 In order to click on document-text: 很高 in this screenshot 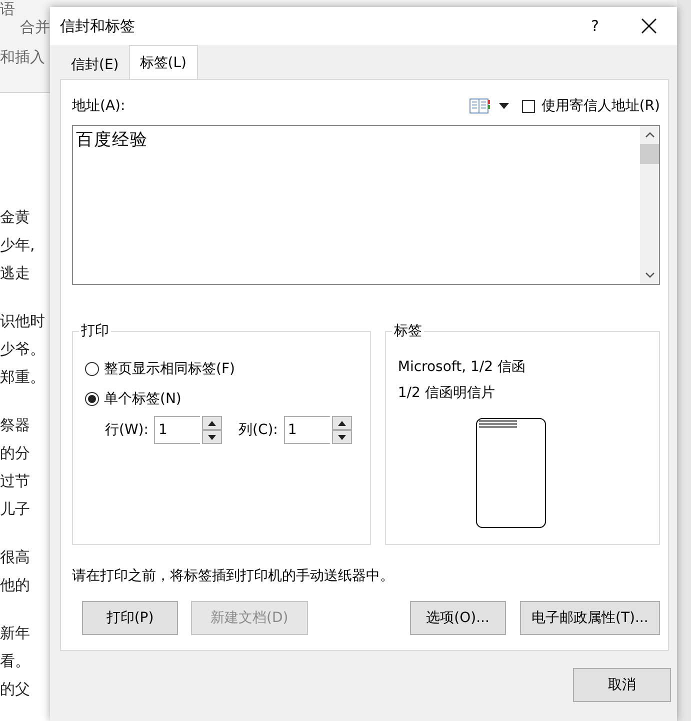, I will do `click(15, 557)`.